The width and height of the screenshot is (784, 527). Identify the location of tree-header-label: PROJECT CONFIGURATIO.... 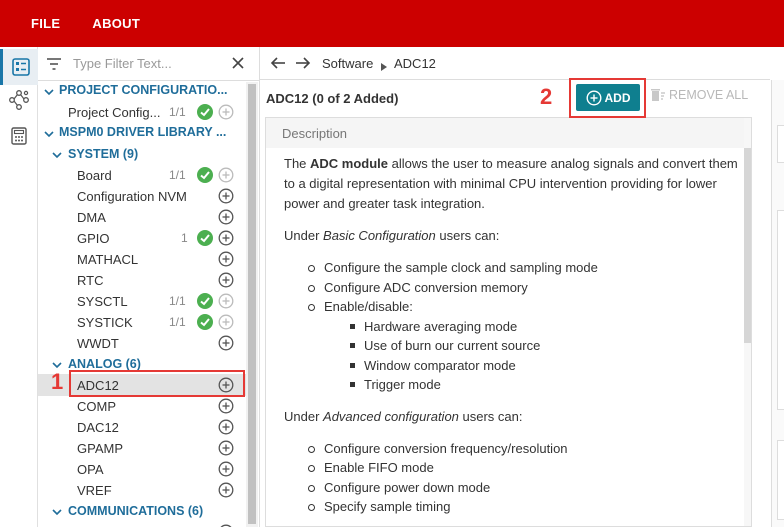
(143, 90).